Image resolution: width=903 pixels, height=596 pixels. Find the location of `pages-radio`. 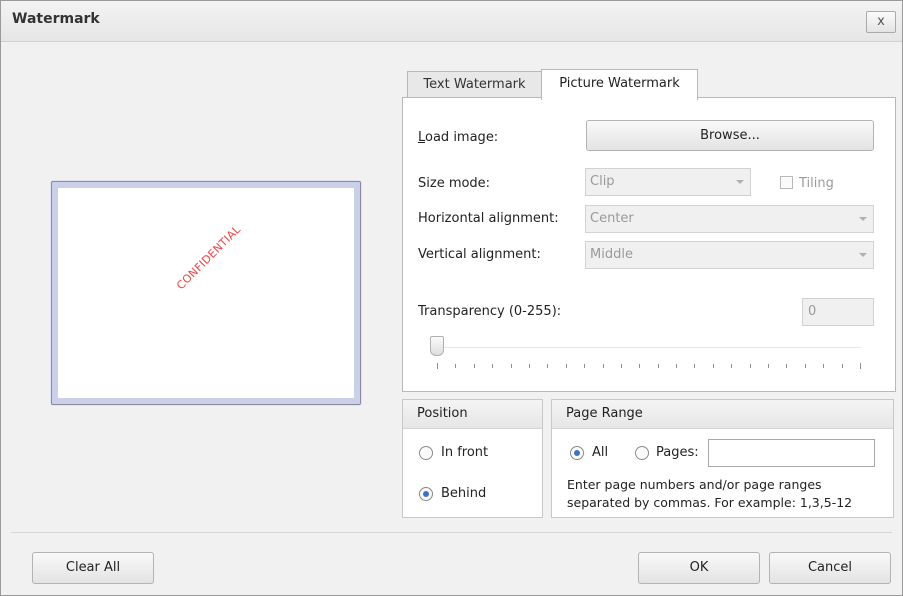

pages-radio is located at coordinates (642, 453).